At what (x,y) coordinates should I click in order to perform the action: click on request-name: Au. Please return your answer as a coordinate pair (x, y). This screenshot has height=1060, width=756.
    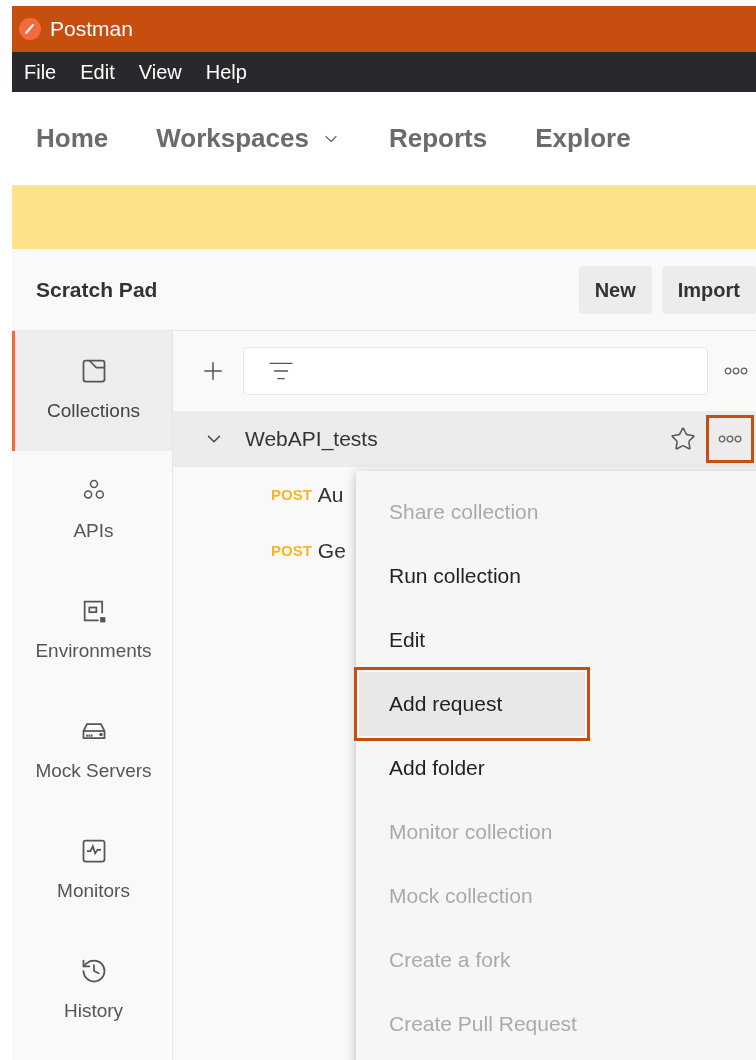
    Looking at the image, I should click on (330, 495).